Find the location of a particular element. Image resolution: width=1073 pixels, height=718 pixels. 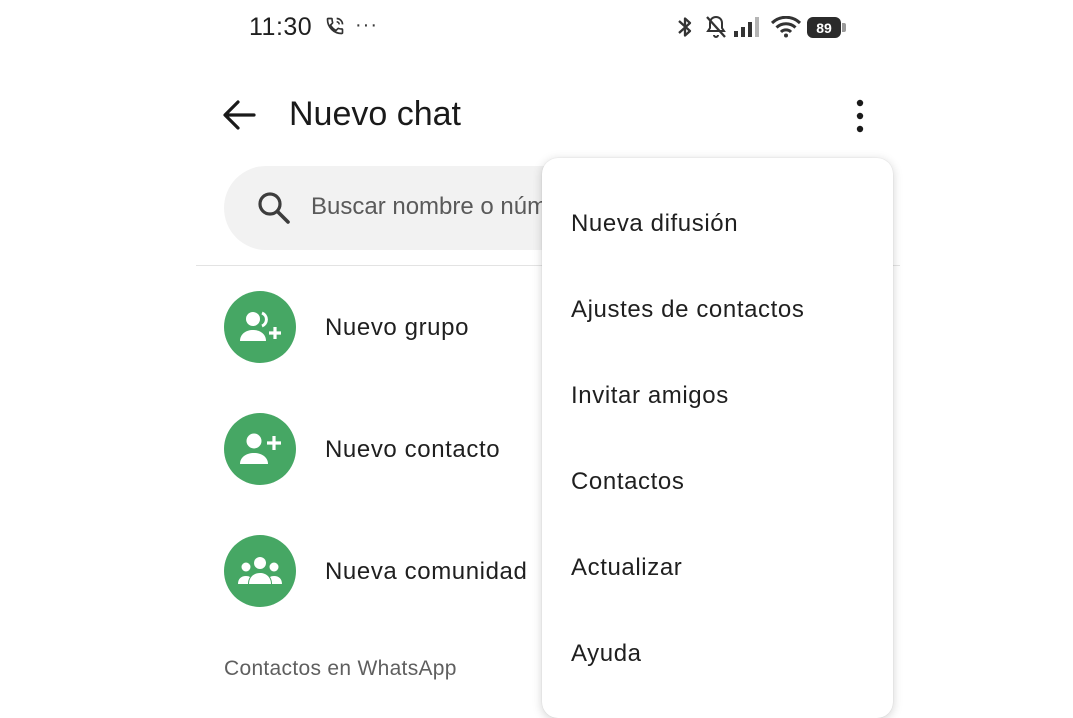

menu-item-ayuda: Ayuda is located at coordinates (606, 654).